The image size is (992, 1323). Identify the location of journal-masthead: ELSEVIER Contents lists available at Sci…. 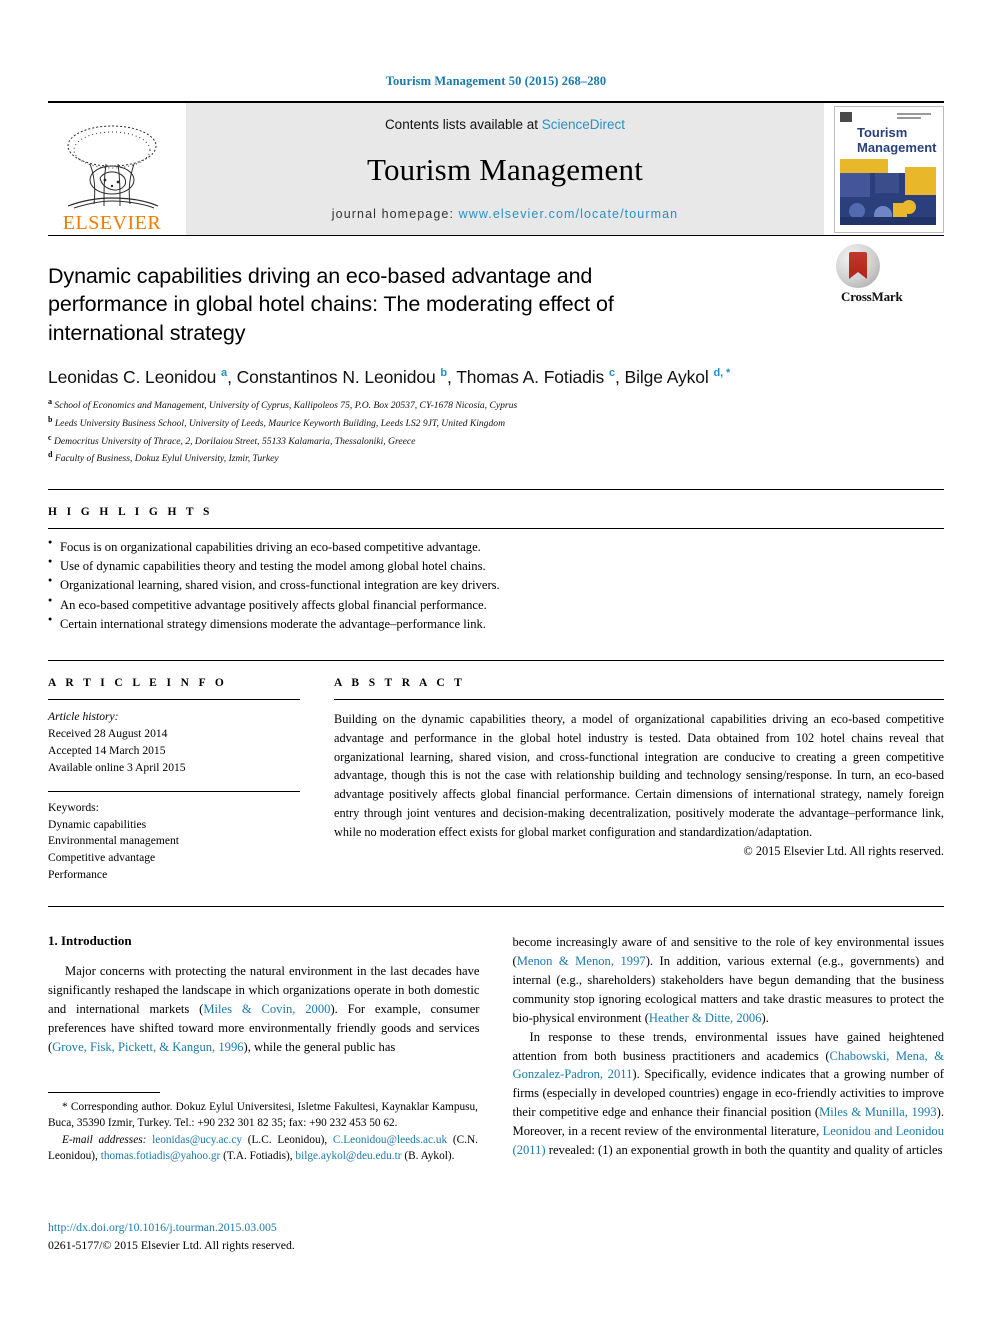
(496, 168).